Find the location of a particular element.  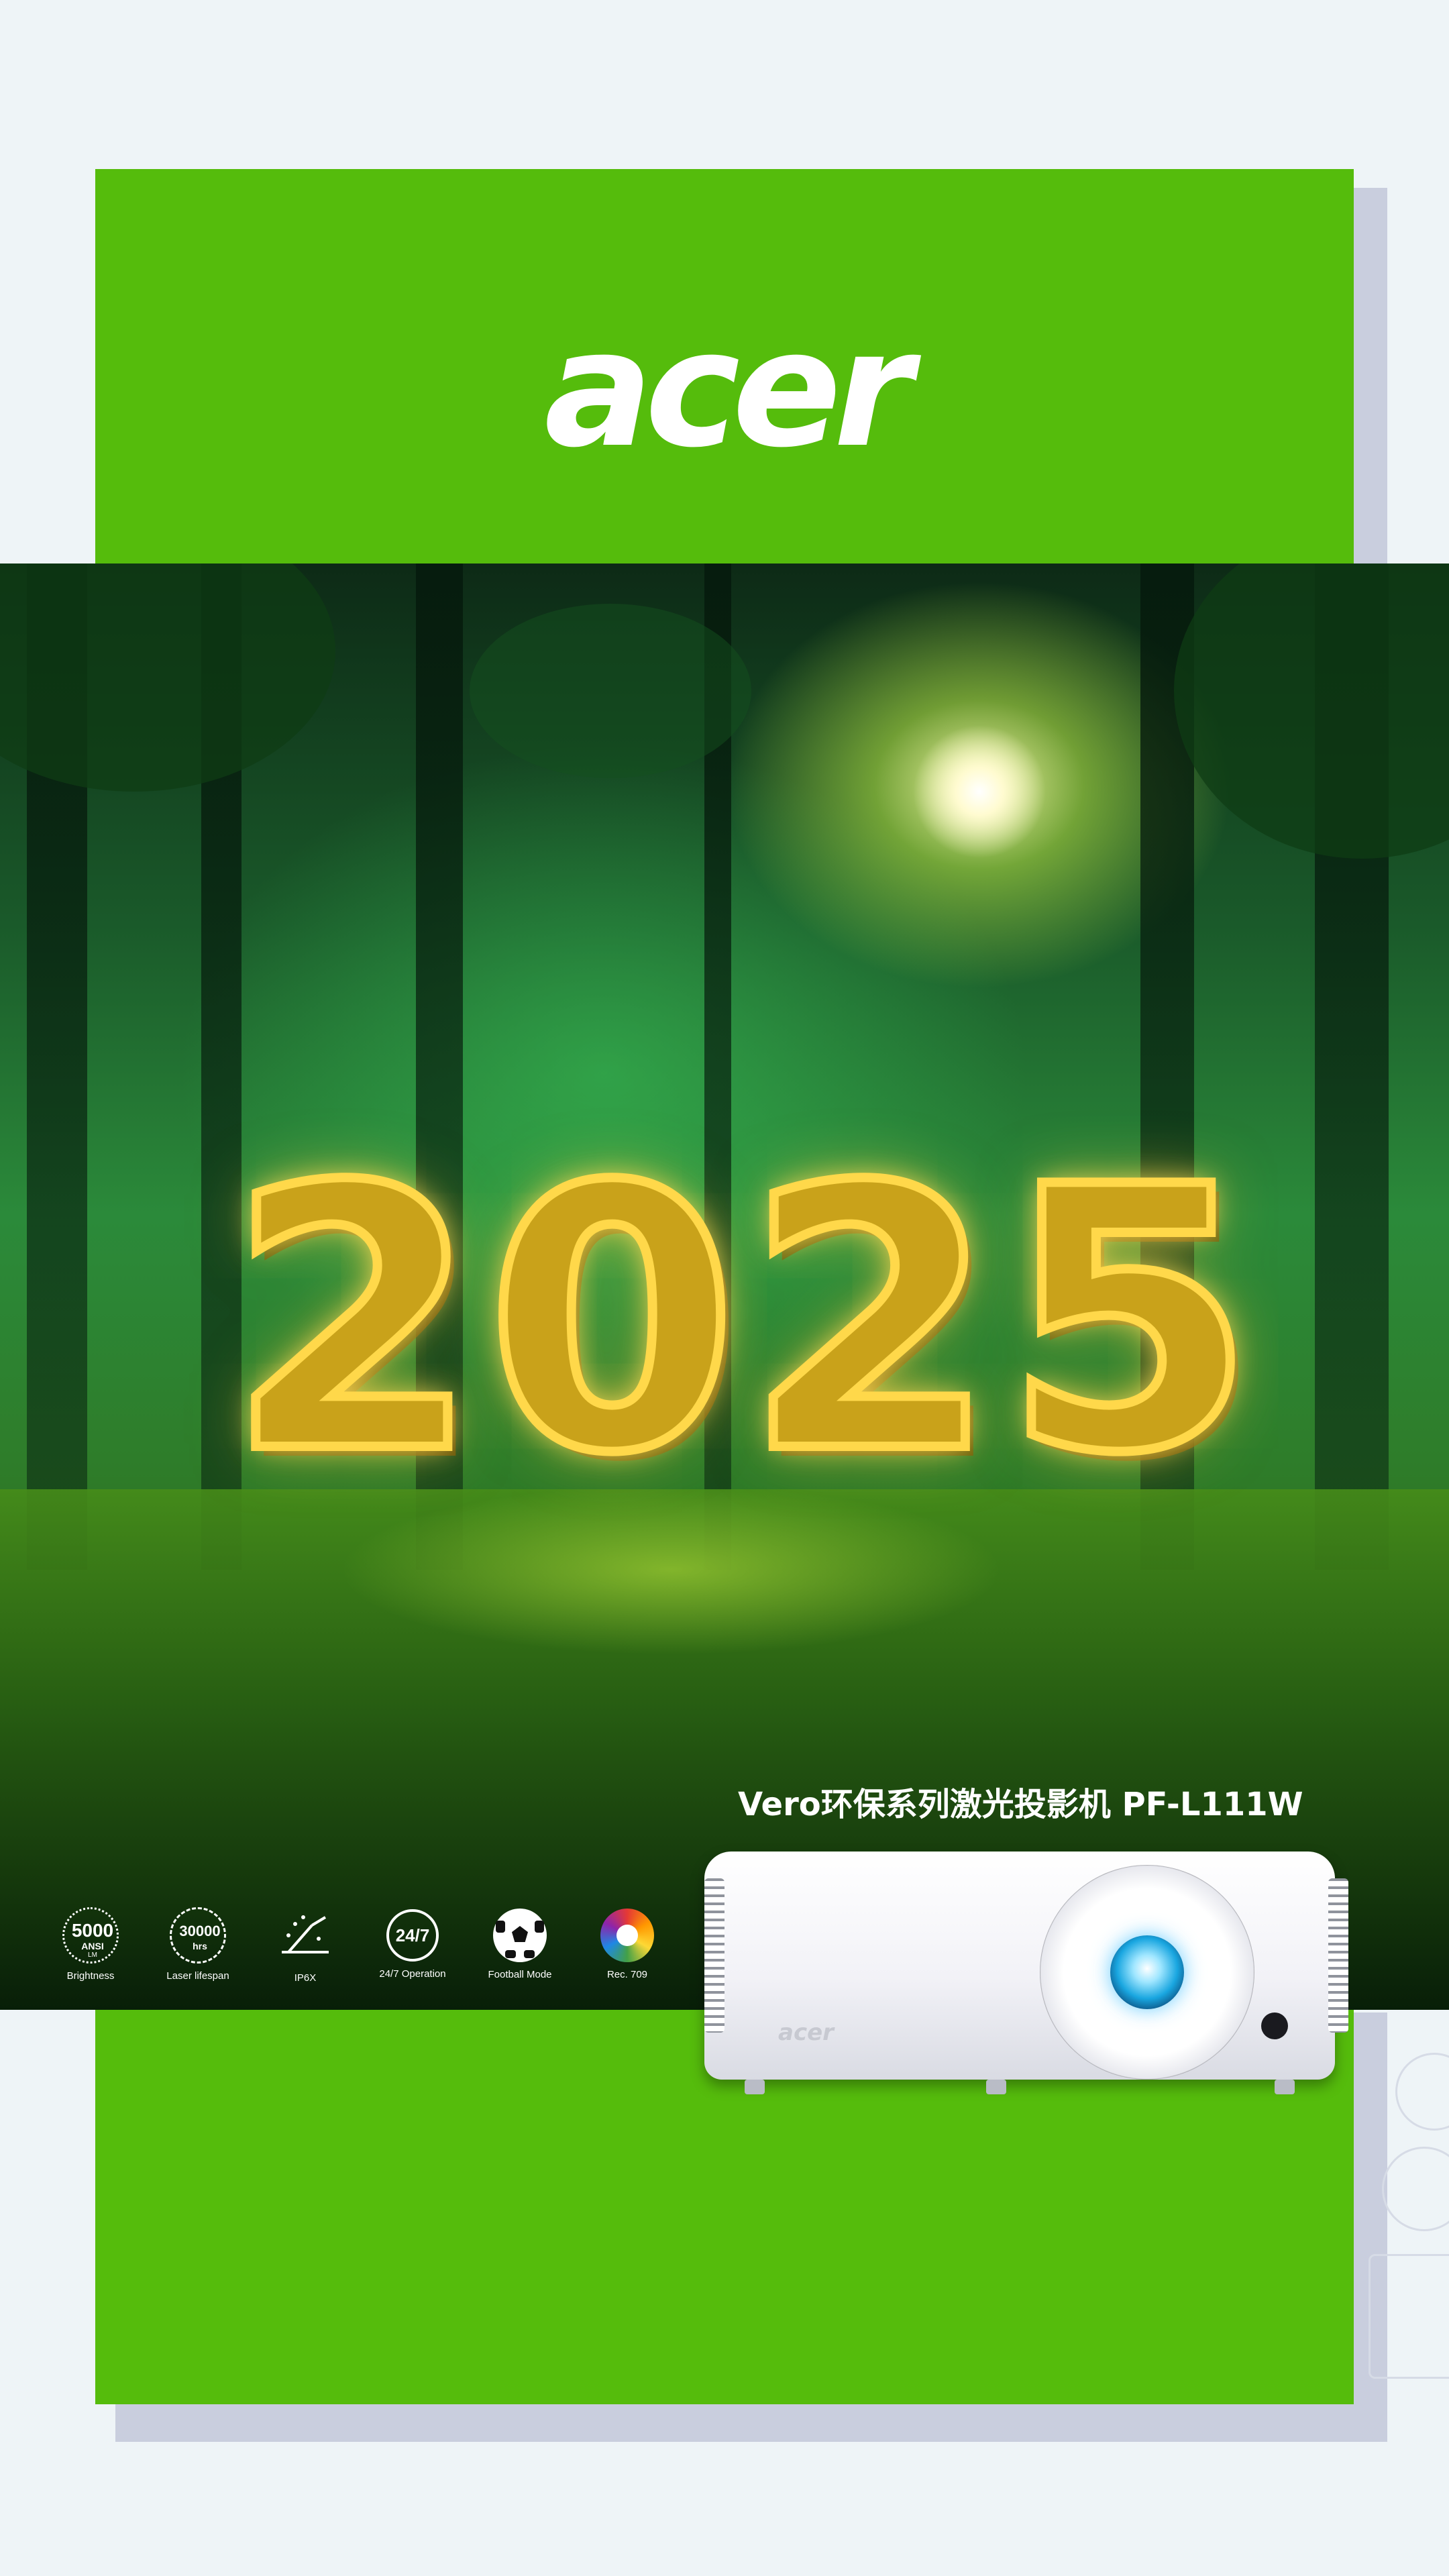

acer-logo: acer is located at coordinates (724, 389).